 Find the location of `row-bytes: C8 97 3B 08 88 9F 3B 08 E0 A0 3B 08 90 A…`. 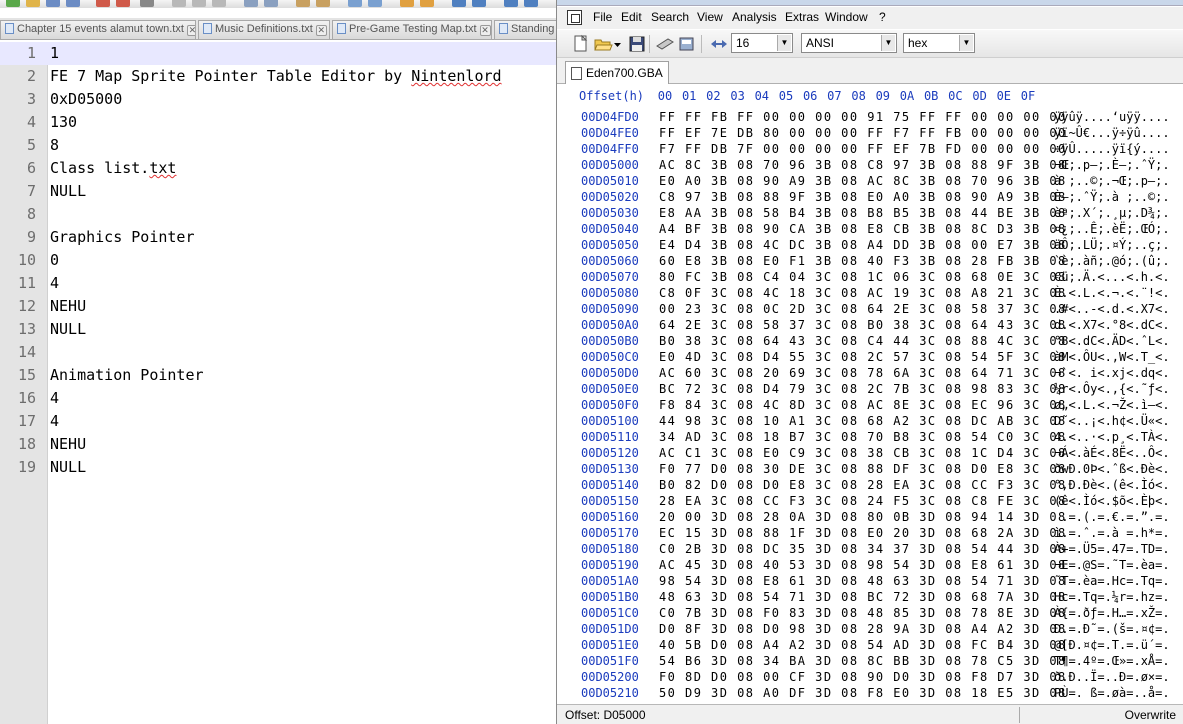

row-bytes: C8 97 3B 08 88 9F 3B 08 E0 A0 3B 08 90 A… is located at coordinates (863, 197).